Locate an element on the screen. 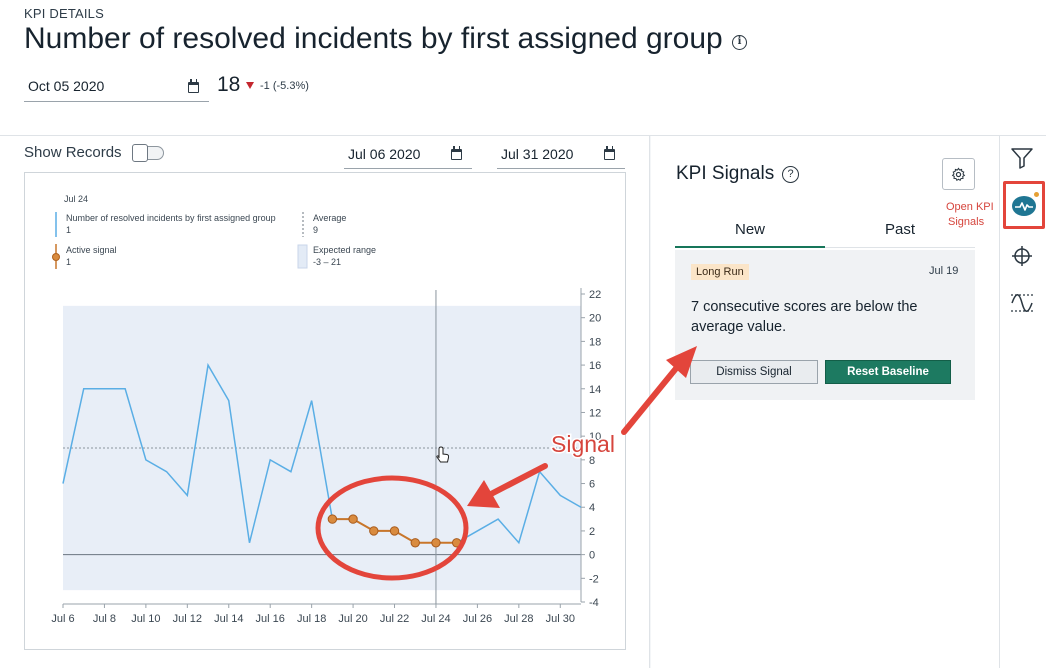 The height and width of the screenshot is (669, 1046). x-tick-label: Jul 8 is located at coordinates (104, 619).